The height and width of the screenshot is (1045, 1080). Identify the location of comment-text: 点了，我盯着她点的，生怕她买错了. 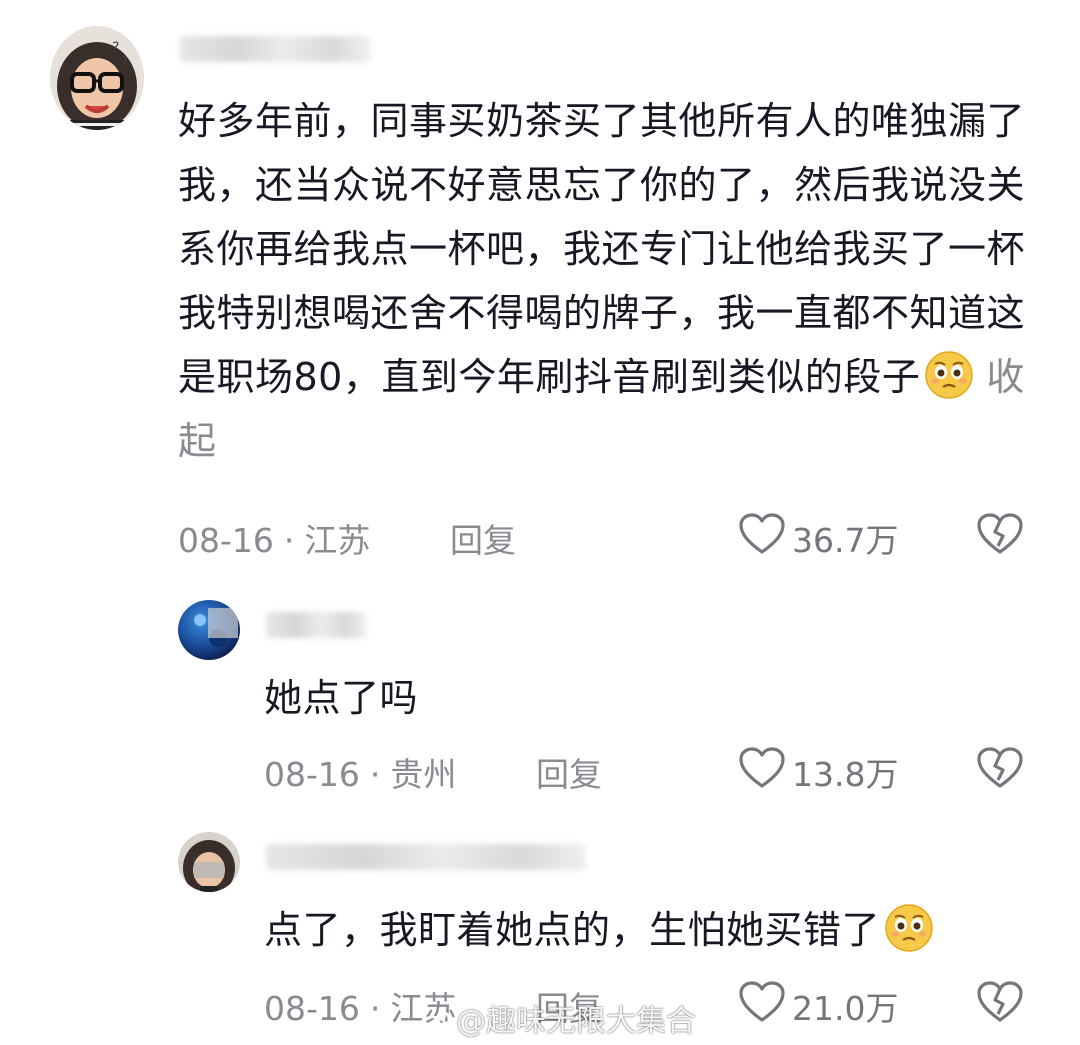
(599, 930).